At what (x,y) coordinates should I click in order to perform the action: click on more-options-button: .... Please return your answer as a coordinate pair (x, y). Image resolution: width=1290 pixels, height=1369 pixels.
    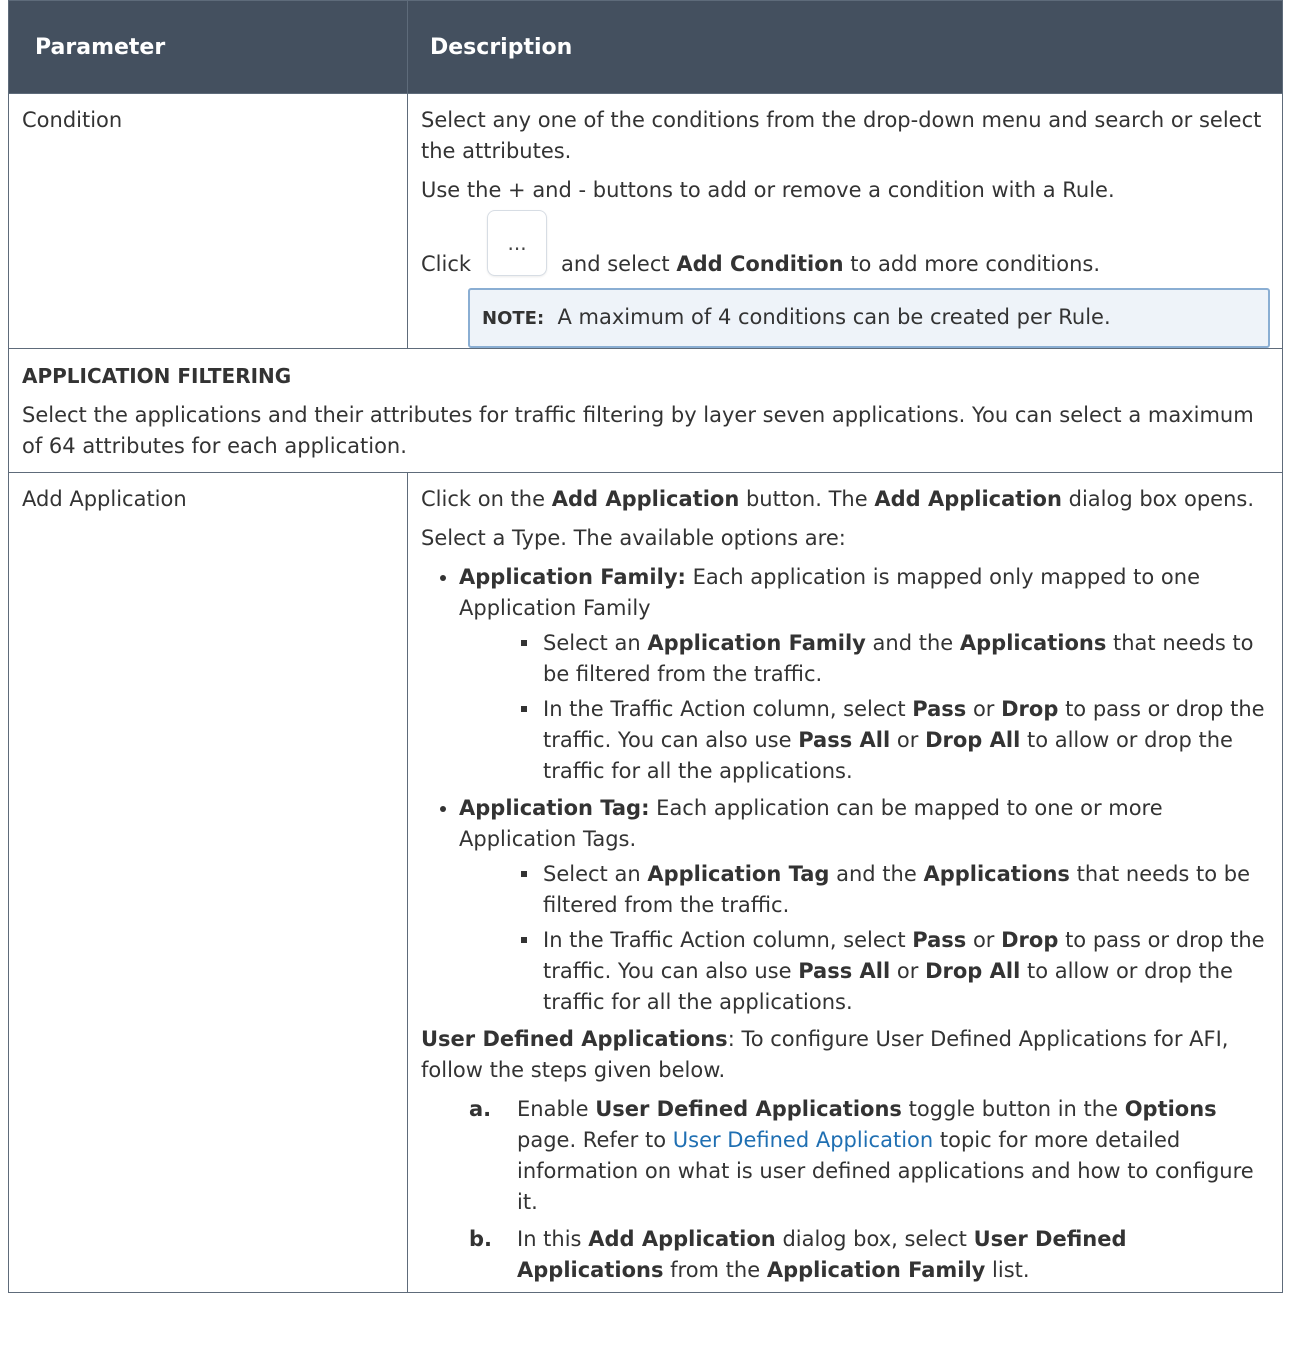
    Looking at the image, I should click on (517, 243).